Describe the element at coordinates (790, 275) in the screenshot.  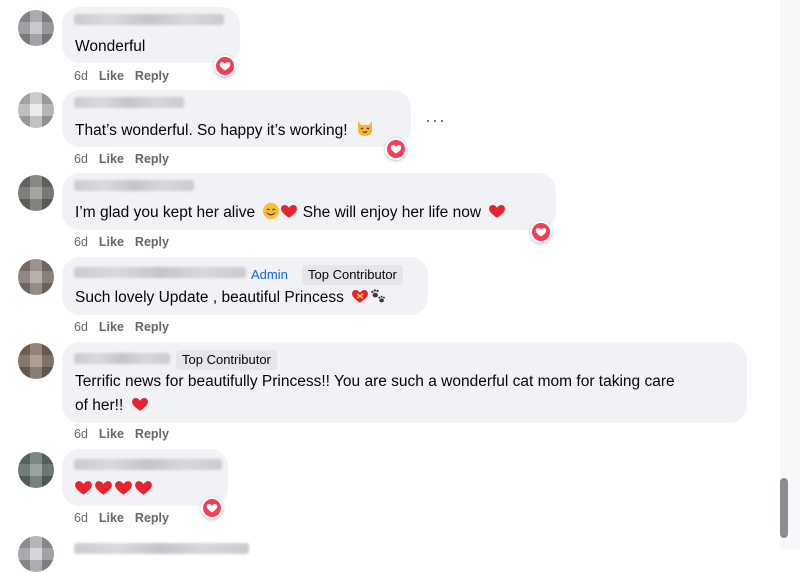
I see `scrollbar-track` at that location.